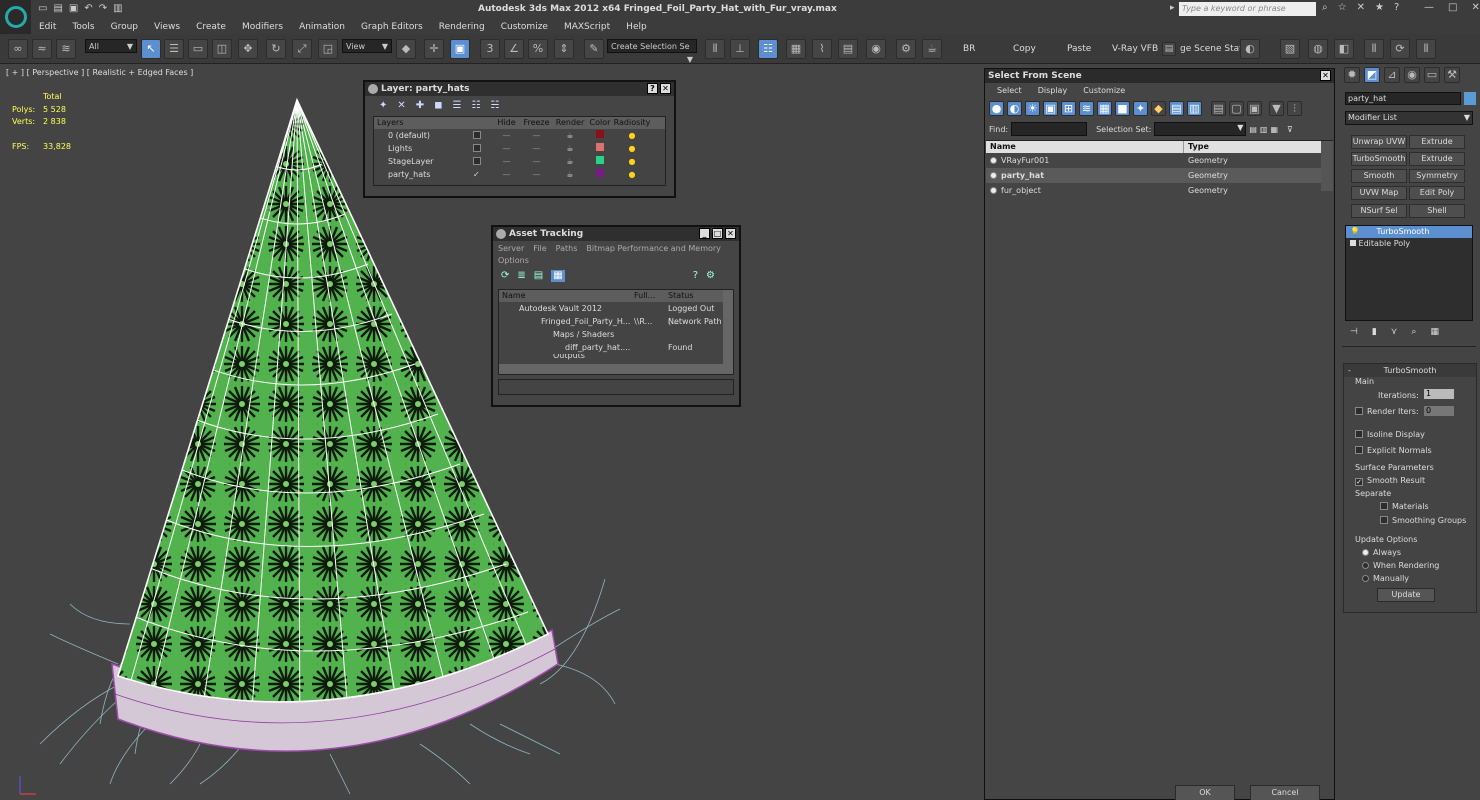 The width and height of the screenshot is (1480, 800). I want to click on cancel-button: Cancel, so click(1285, 792).